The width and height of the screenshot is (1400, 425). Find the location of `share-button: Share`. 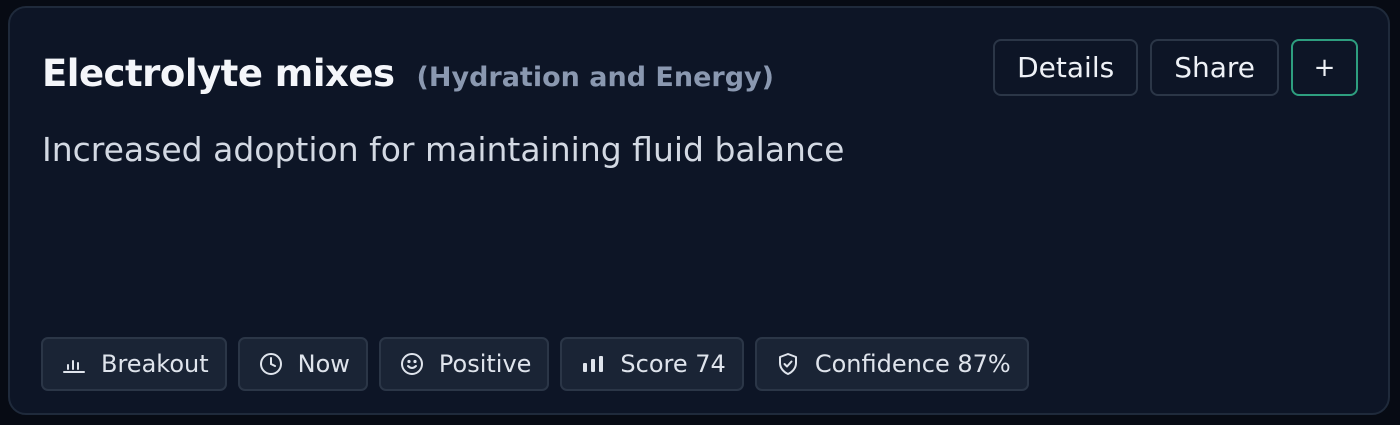

share-button: Share is located at coordinates (1214, 67).